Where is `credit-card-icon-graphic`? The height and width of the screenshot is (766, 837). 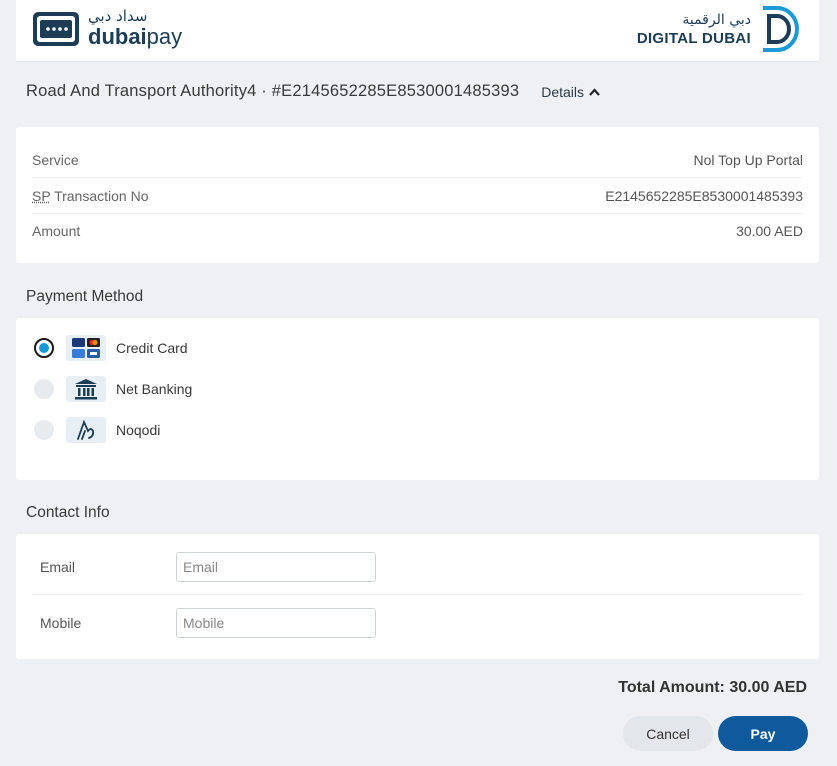
credit-card-icon-graphic is located at coordinates (86, 348).